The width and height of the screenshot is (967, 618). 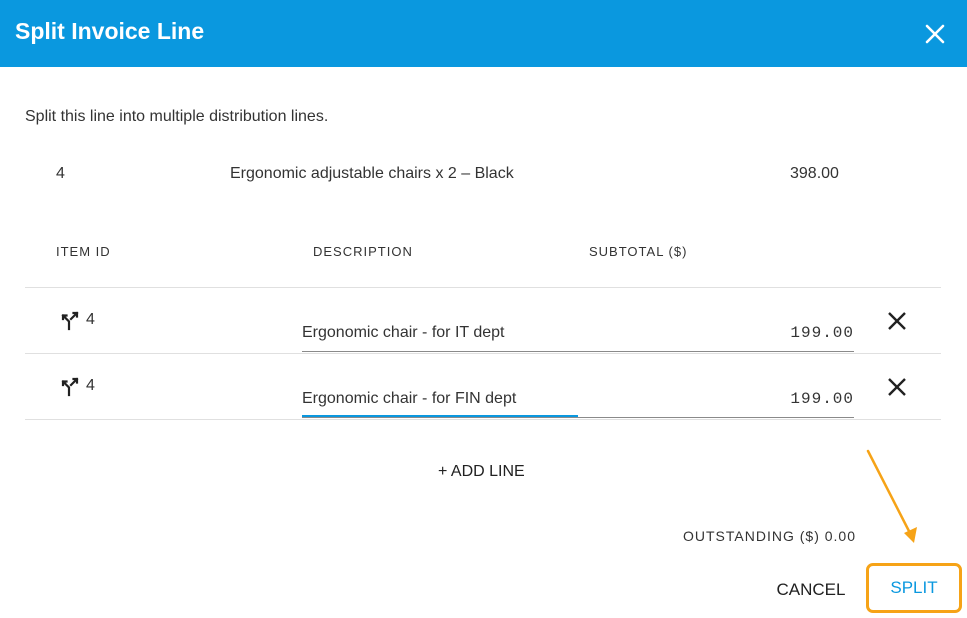 I want to click on column-header-description: DESCRIPTION, so click(x=363, y=251).